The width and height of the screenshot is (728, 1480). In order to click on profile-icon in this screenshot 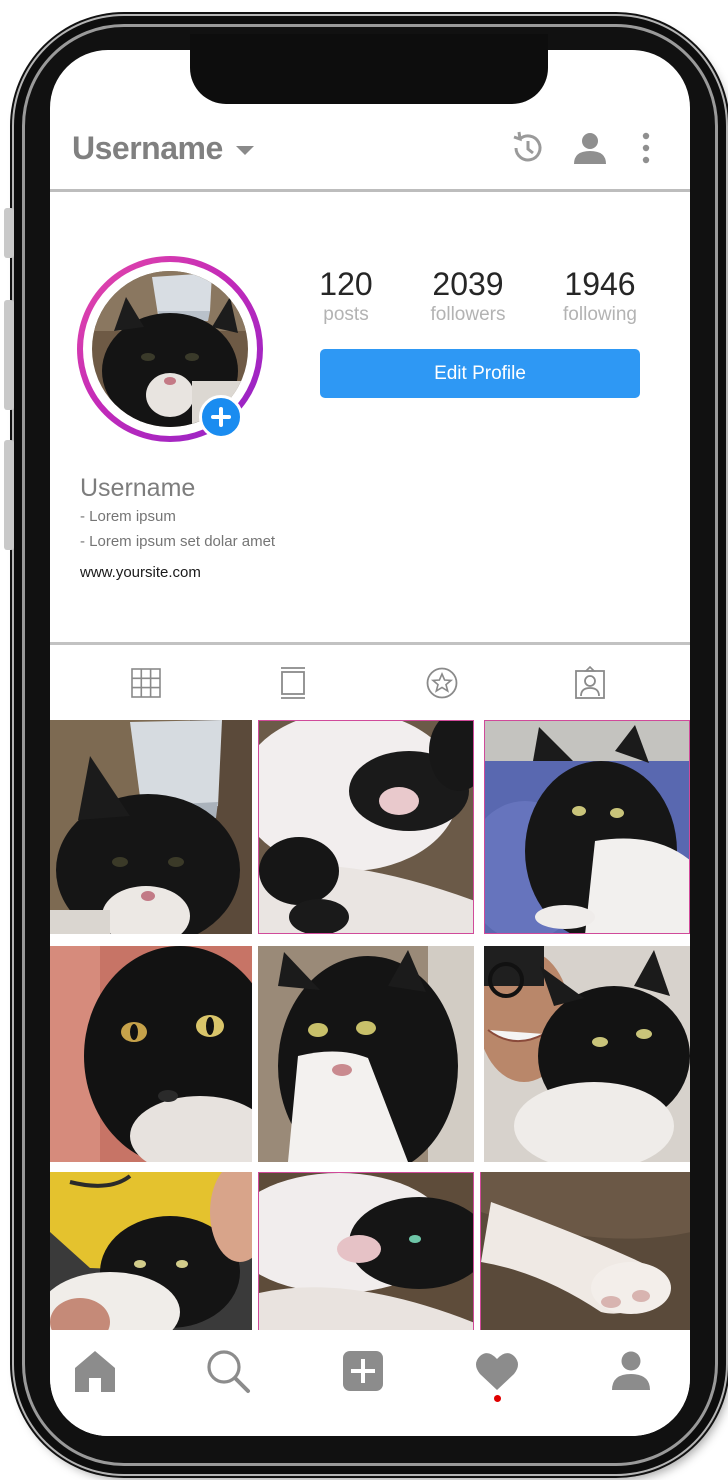, I will do `click(631, 1371)`.